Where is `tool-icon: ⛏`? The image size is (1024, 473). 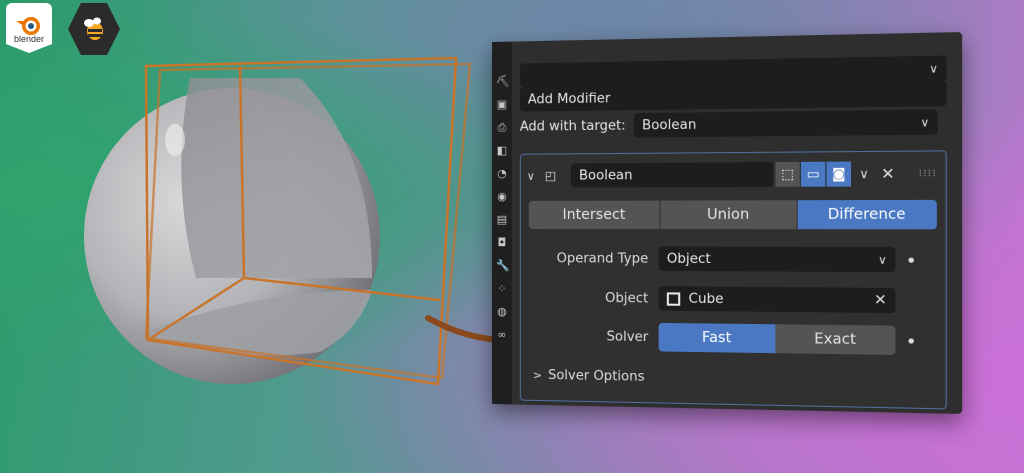 tool-icon: ⛏ is located at coordinates (502, 82).